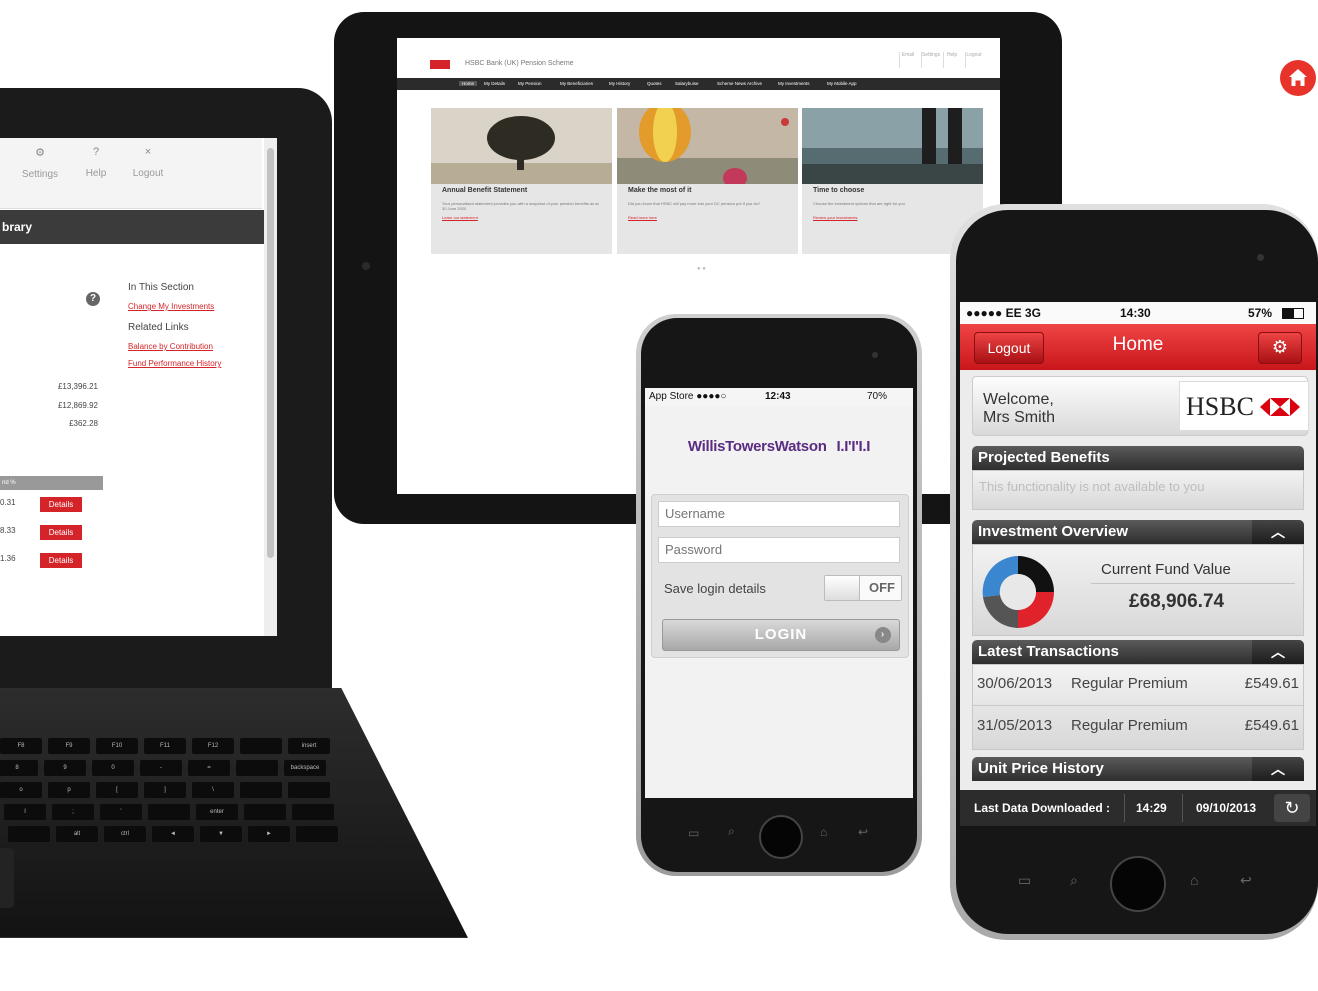 The image size is (1318, 991). Describe the element at coordinates (19, 768) in the screenshot. I see `key: 8` at that location.